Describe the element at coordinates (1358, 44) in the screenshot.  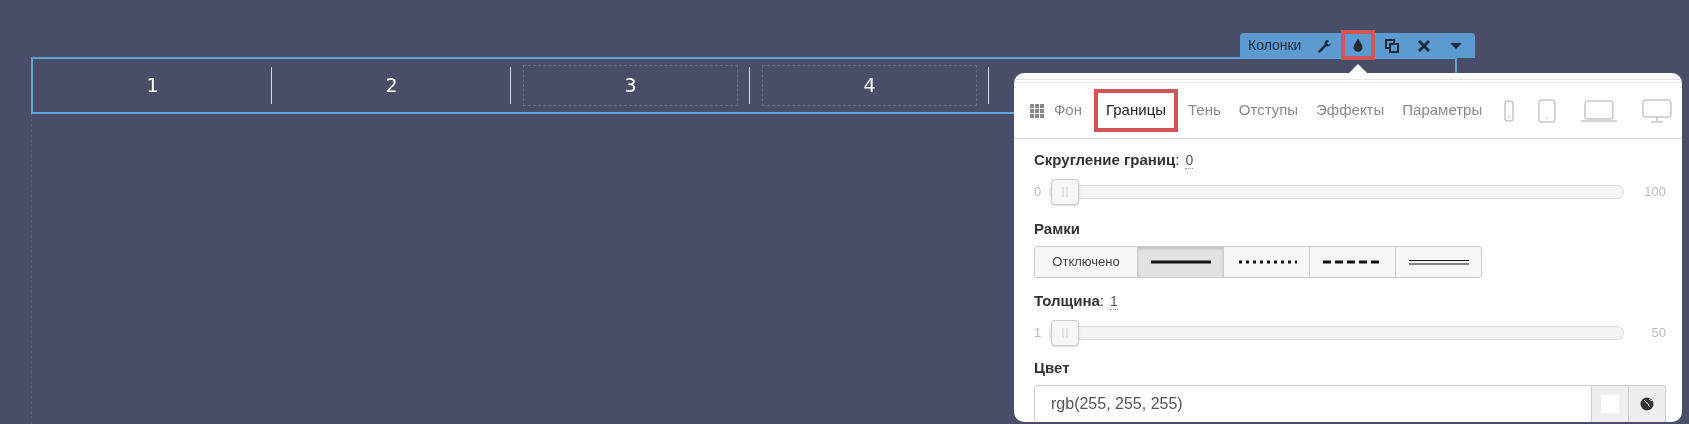
I see `drop-button` at that location.